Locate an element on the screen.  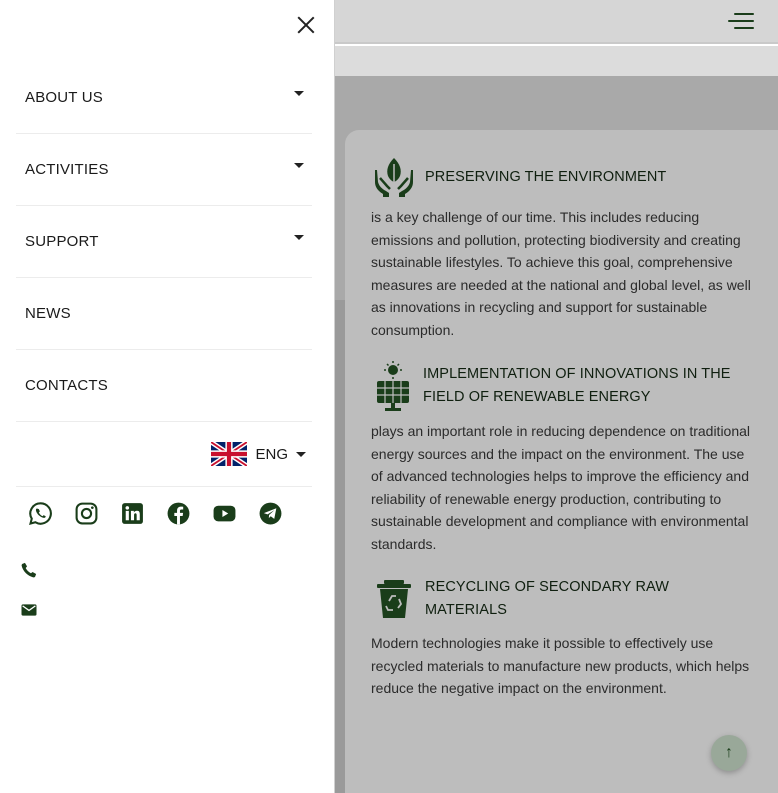
arrow-up-icon: ↑ is located at coordinates (729, 752).